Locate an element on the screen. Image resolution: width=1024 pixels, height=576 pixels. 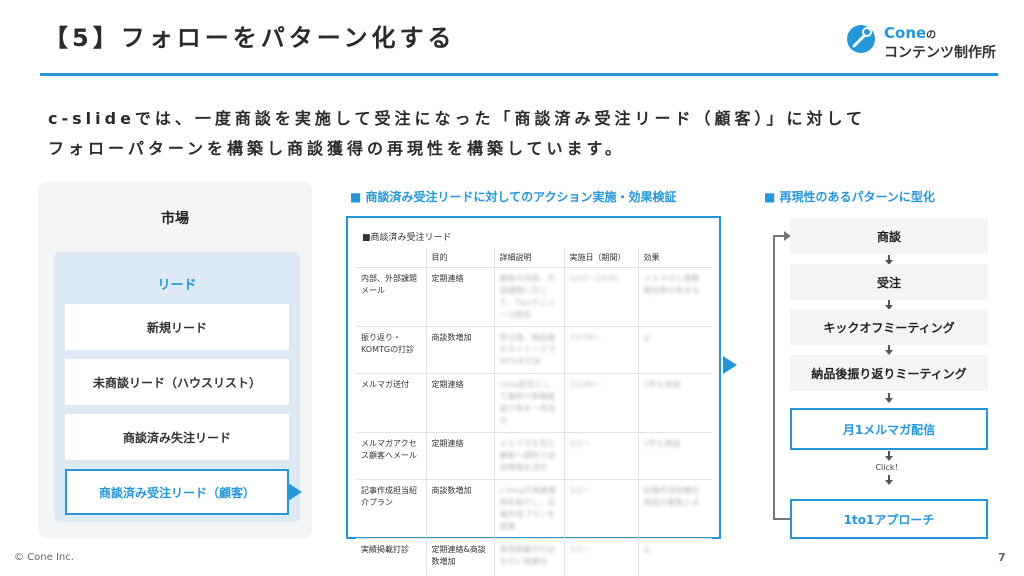
flow-step-meeting: 商談 is located at coordinates (889, 236).